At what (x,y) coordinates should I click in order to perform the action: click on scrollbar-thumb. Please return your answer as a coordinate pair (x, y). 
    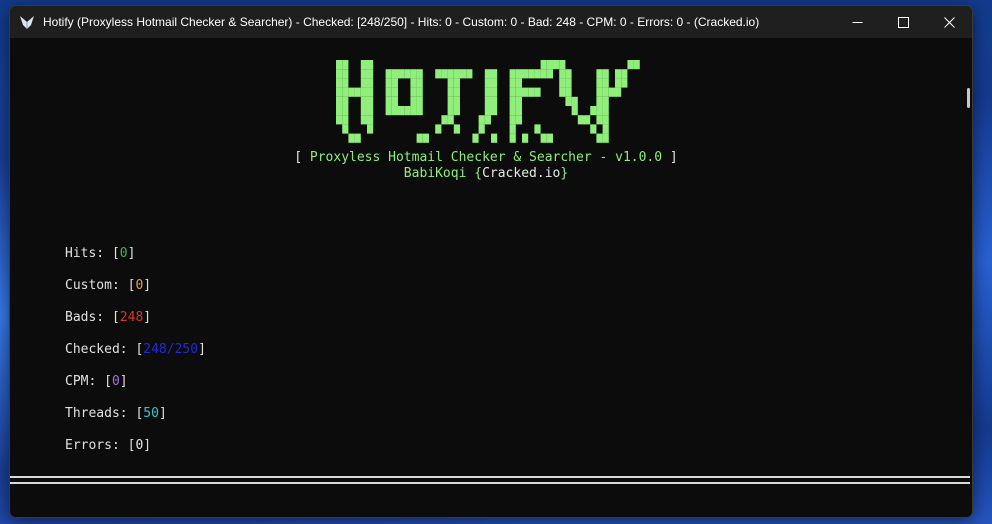
    Looking at the image, I should click on (968, 98).